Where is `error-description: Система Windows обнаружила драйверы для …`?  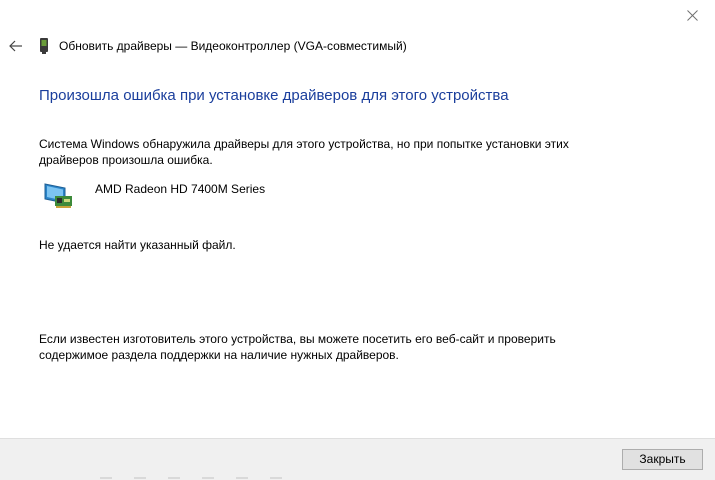 error-description: Система Windows обнаружила драйверы для … is located at coordinates (304, 152).